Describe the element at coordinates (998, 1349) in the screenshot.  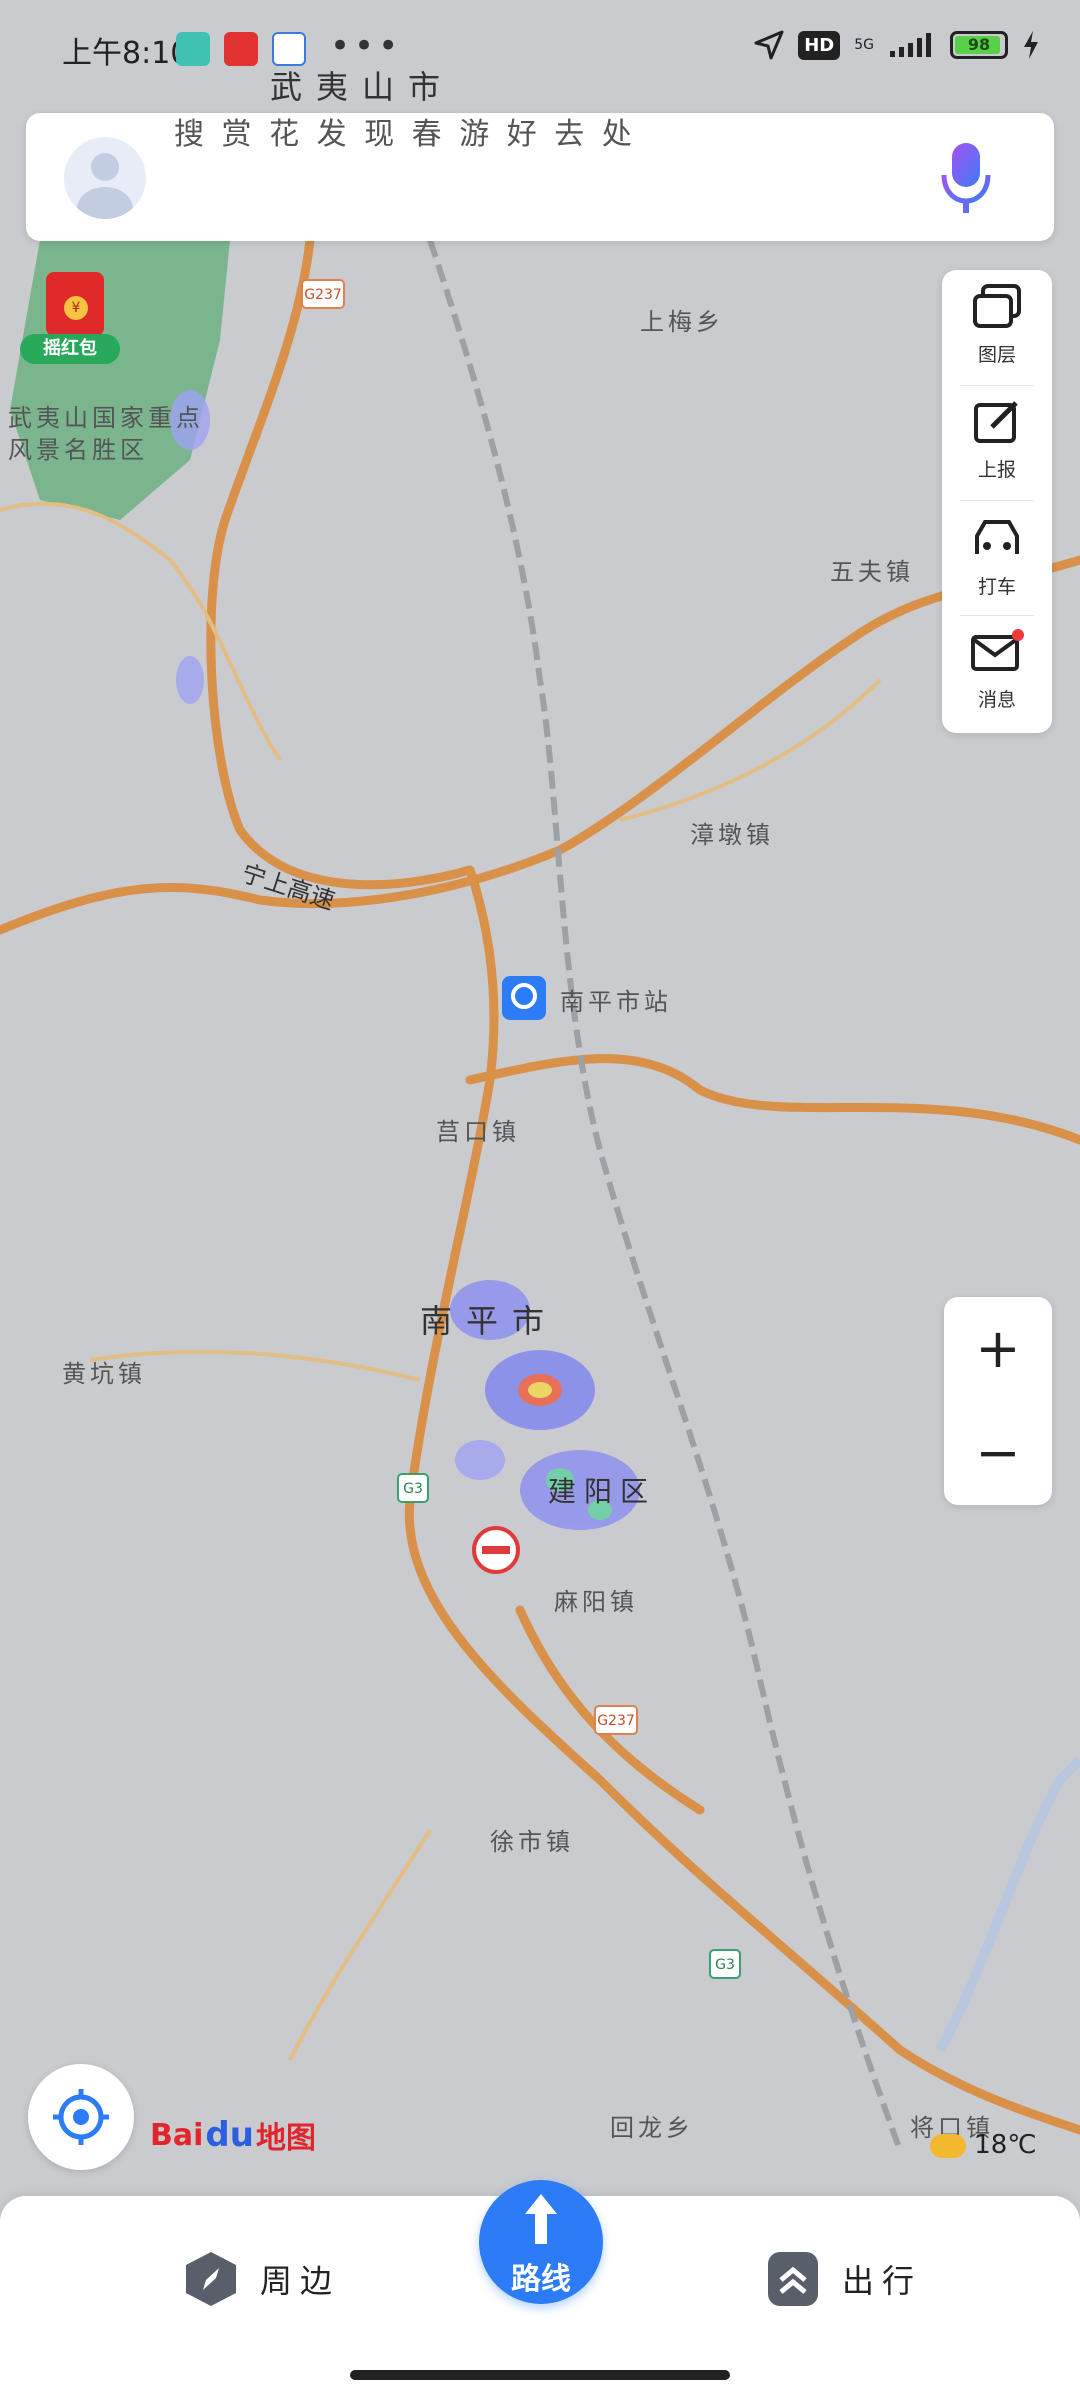
I see `zoom-in-button: +` at that location.